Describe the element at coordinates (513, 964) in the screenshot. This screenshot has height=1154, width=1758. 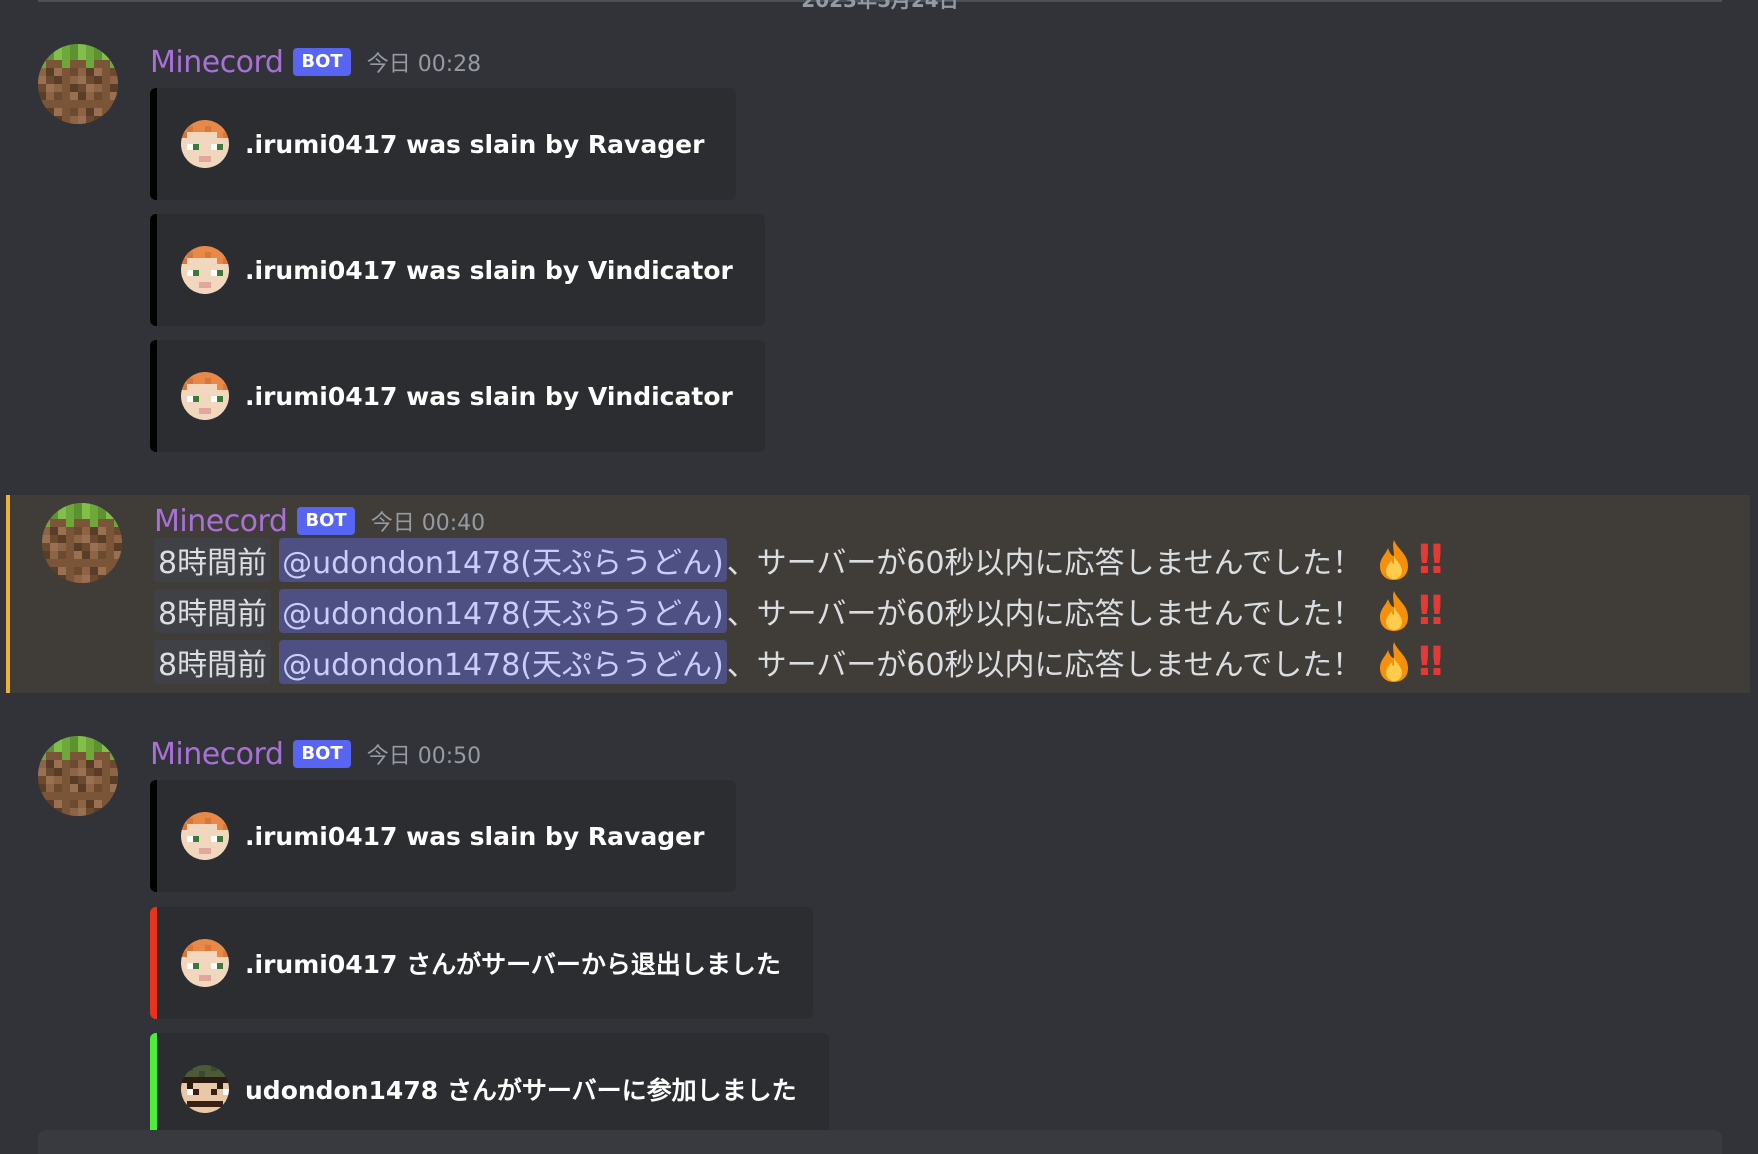
I see `embed-text: .irumi0417 さんがサーバーから退出しました` at that location.